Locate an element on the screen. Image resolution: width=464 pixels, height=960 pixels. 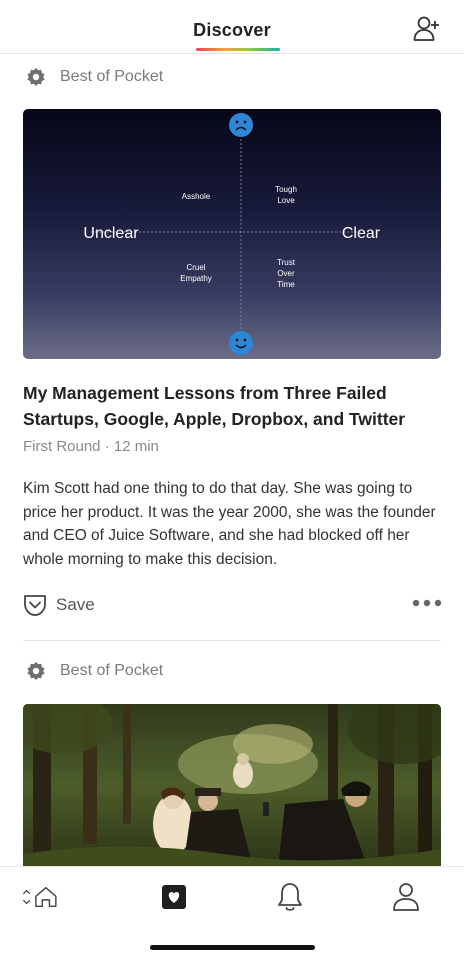
tab-home is located at coordinates (38, 897).